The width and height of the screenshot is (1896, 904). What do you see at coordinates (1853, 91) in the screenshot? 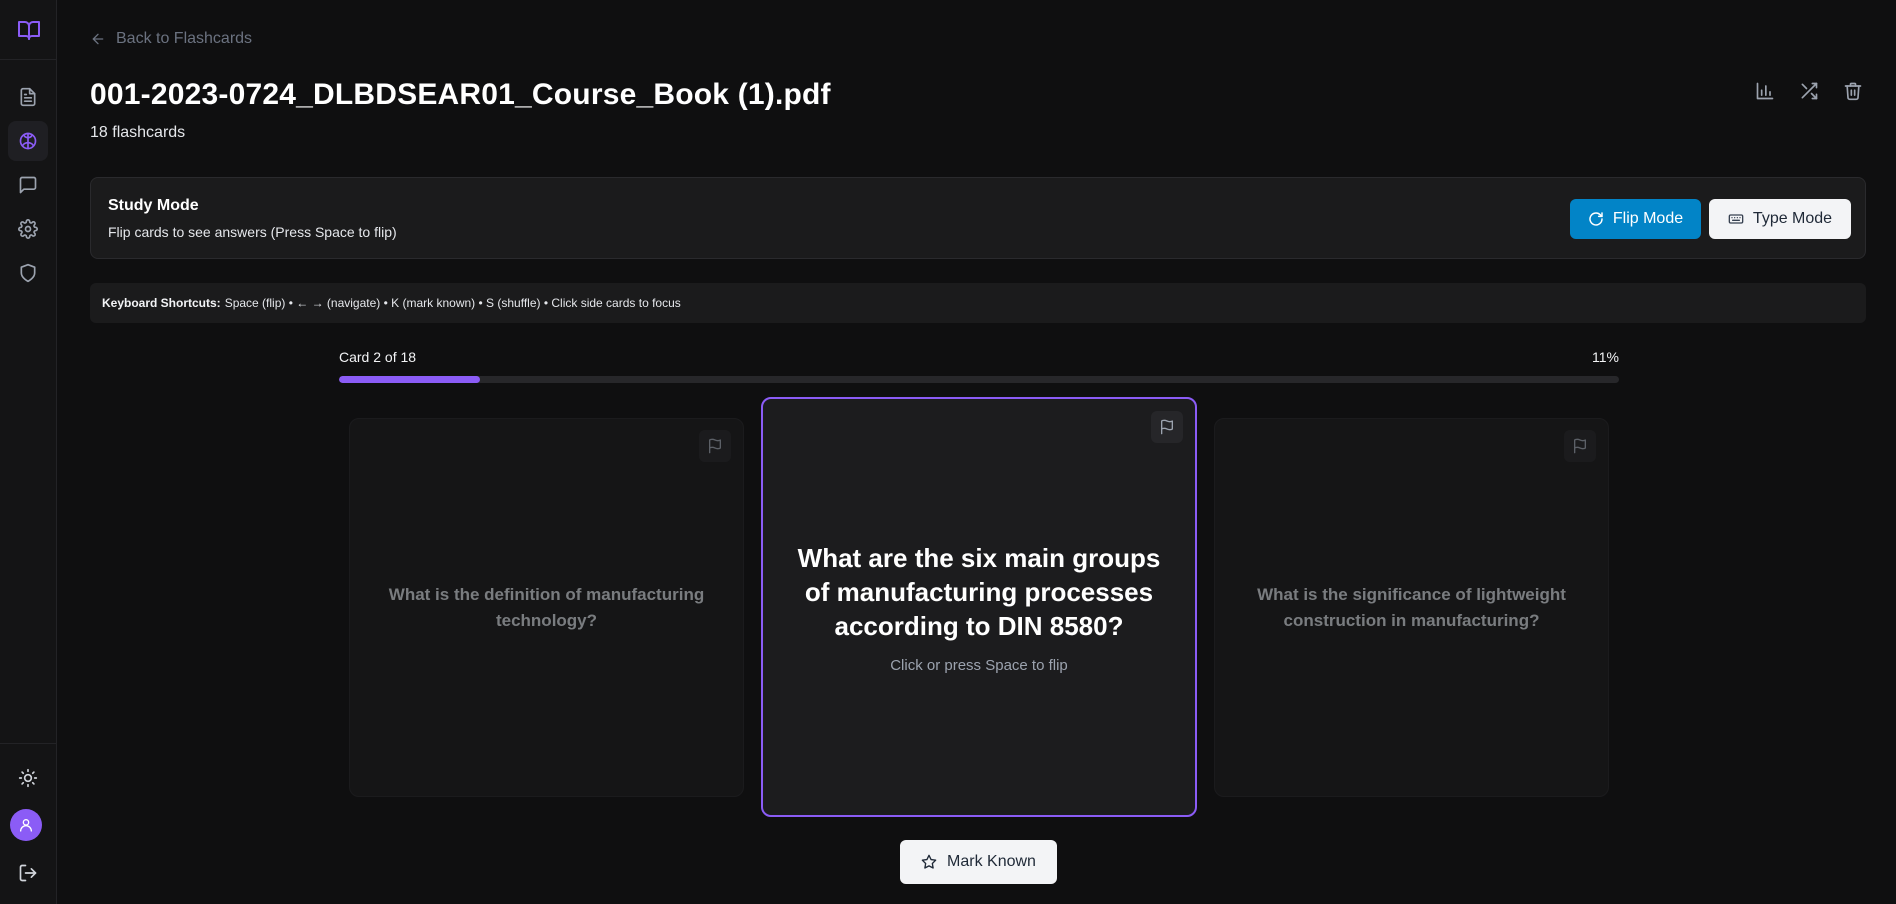
I see `trash-icon` at bounding box center [1853, 91].